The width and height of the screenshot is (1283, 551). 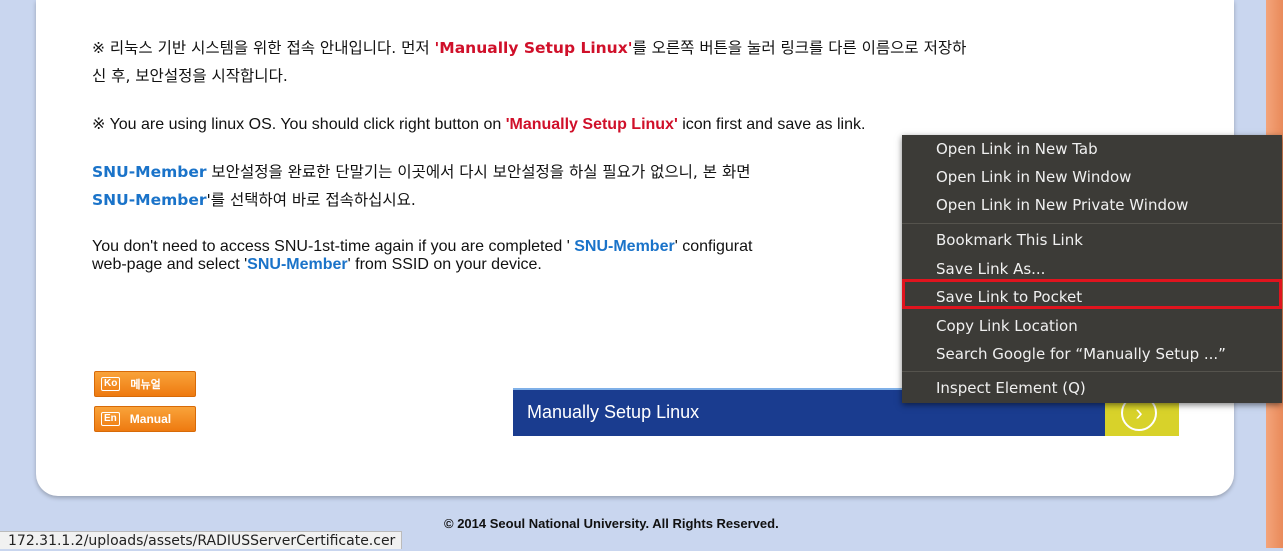 What do you see at coordinates (799, 48) in the screenshot?
I see `notice-text: 를 오른쪽 버튼을 눌러 링크를 다른 이름으로 저장하` at bounding box center [799, 48].